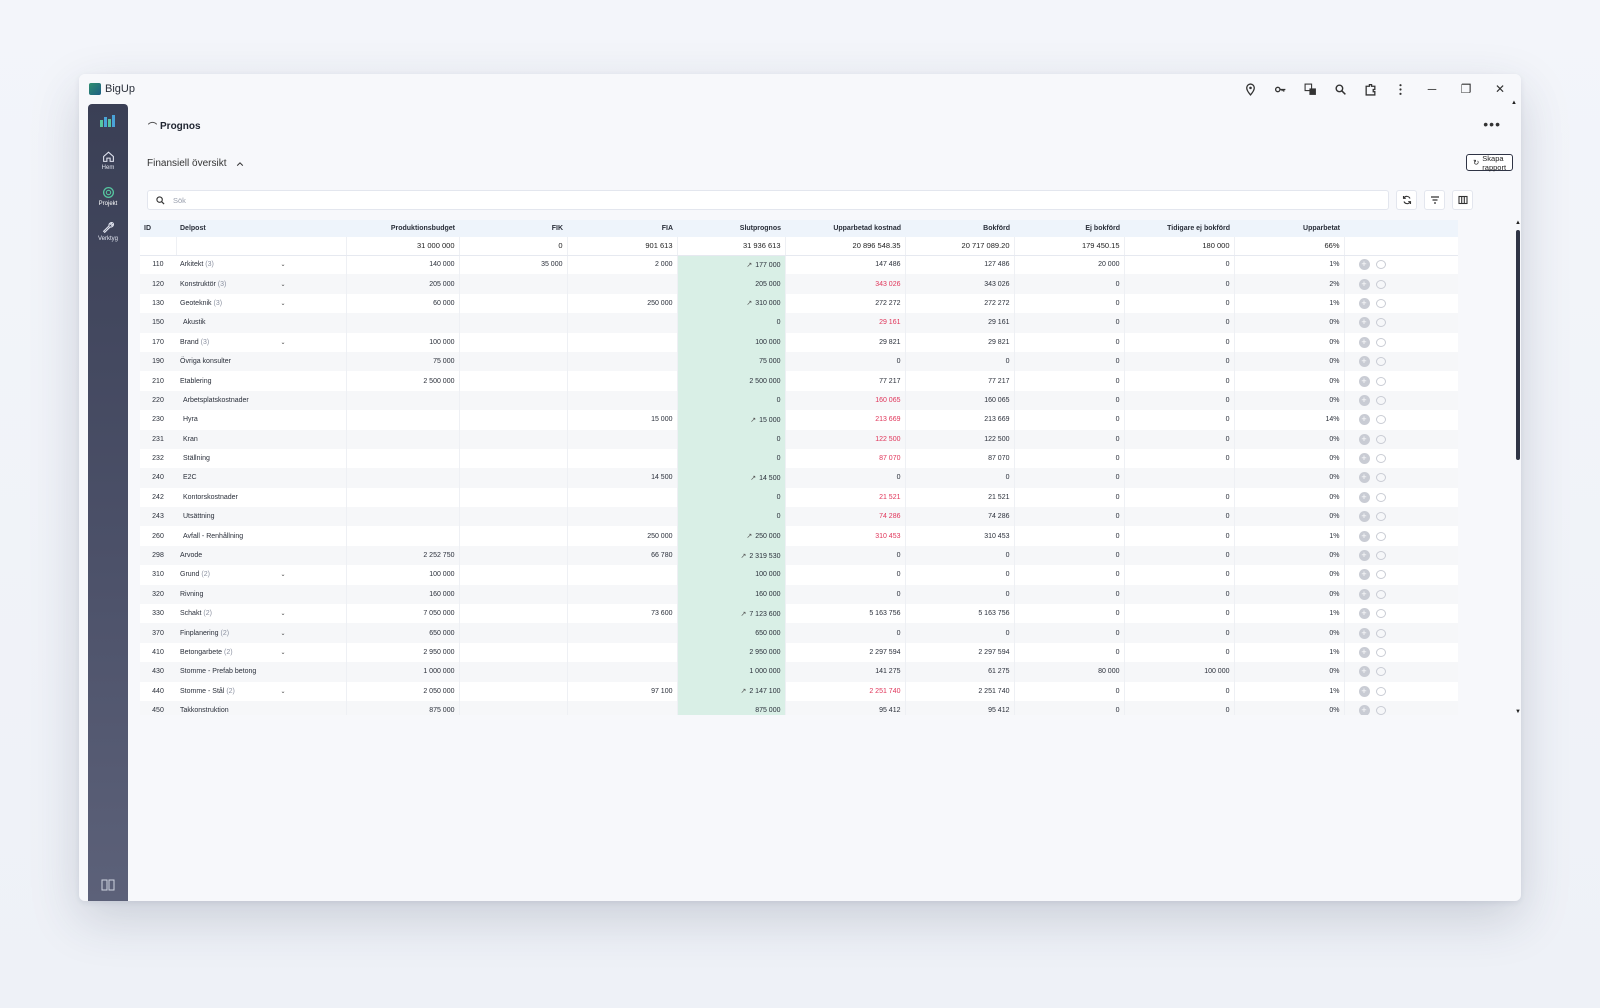 The height and width of the screenshot is (1008, 1600). Describe the element at coordinates (1462, 200) in the screenshot. I see `columns-button` at that location.